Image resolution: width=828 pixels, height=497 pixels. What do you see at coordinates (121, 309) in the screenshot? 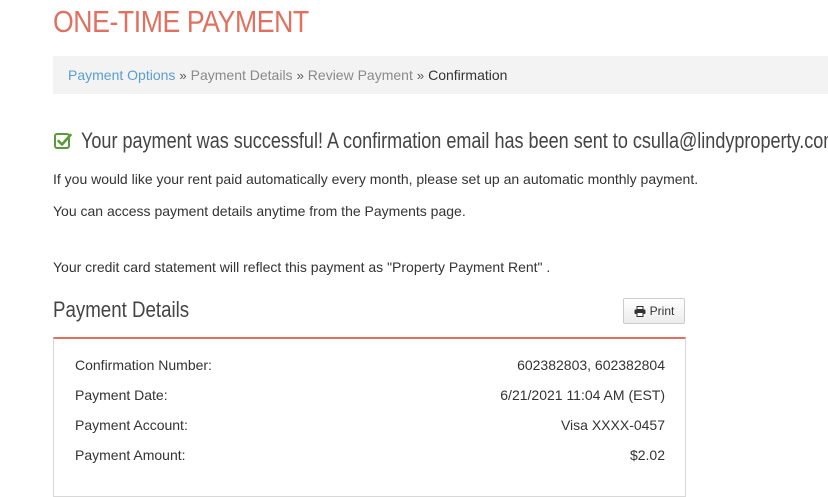
I see `payment-details-heading: Payment Details` at bounding box center [121, 309].